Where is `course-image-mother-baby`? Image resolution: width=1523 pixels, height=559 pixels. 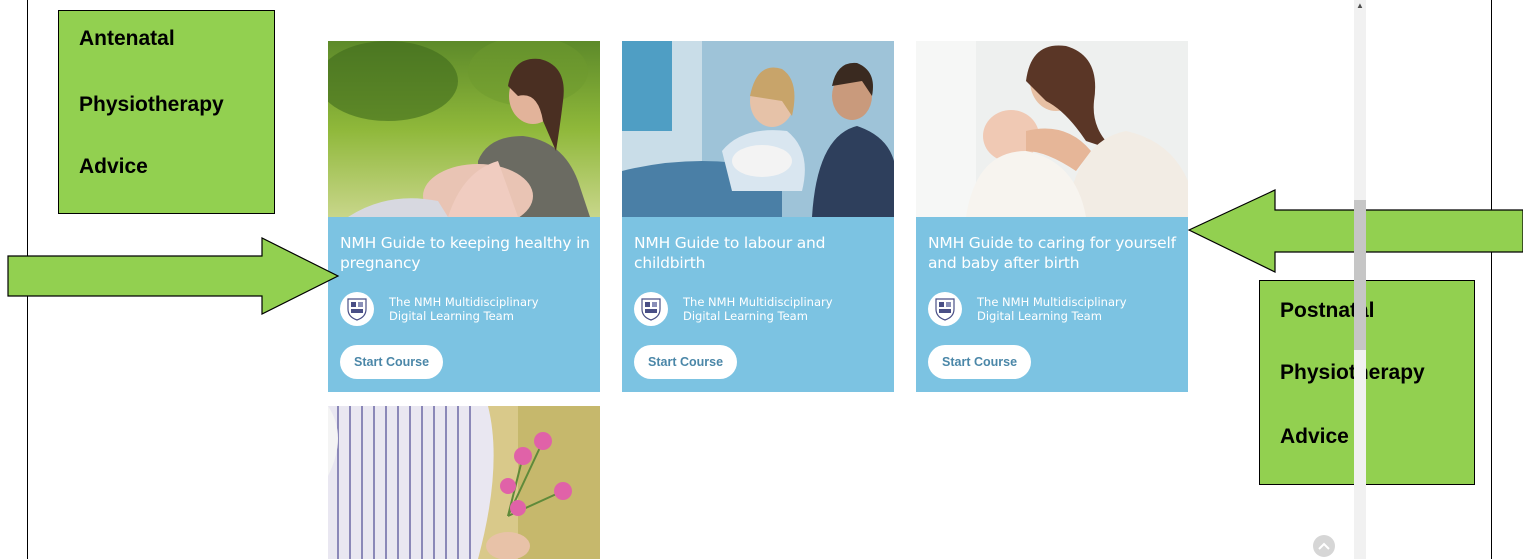 course-image-mother-baby is located at coordinates (1052, 129).